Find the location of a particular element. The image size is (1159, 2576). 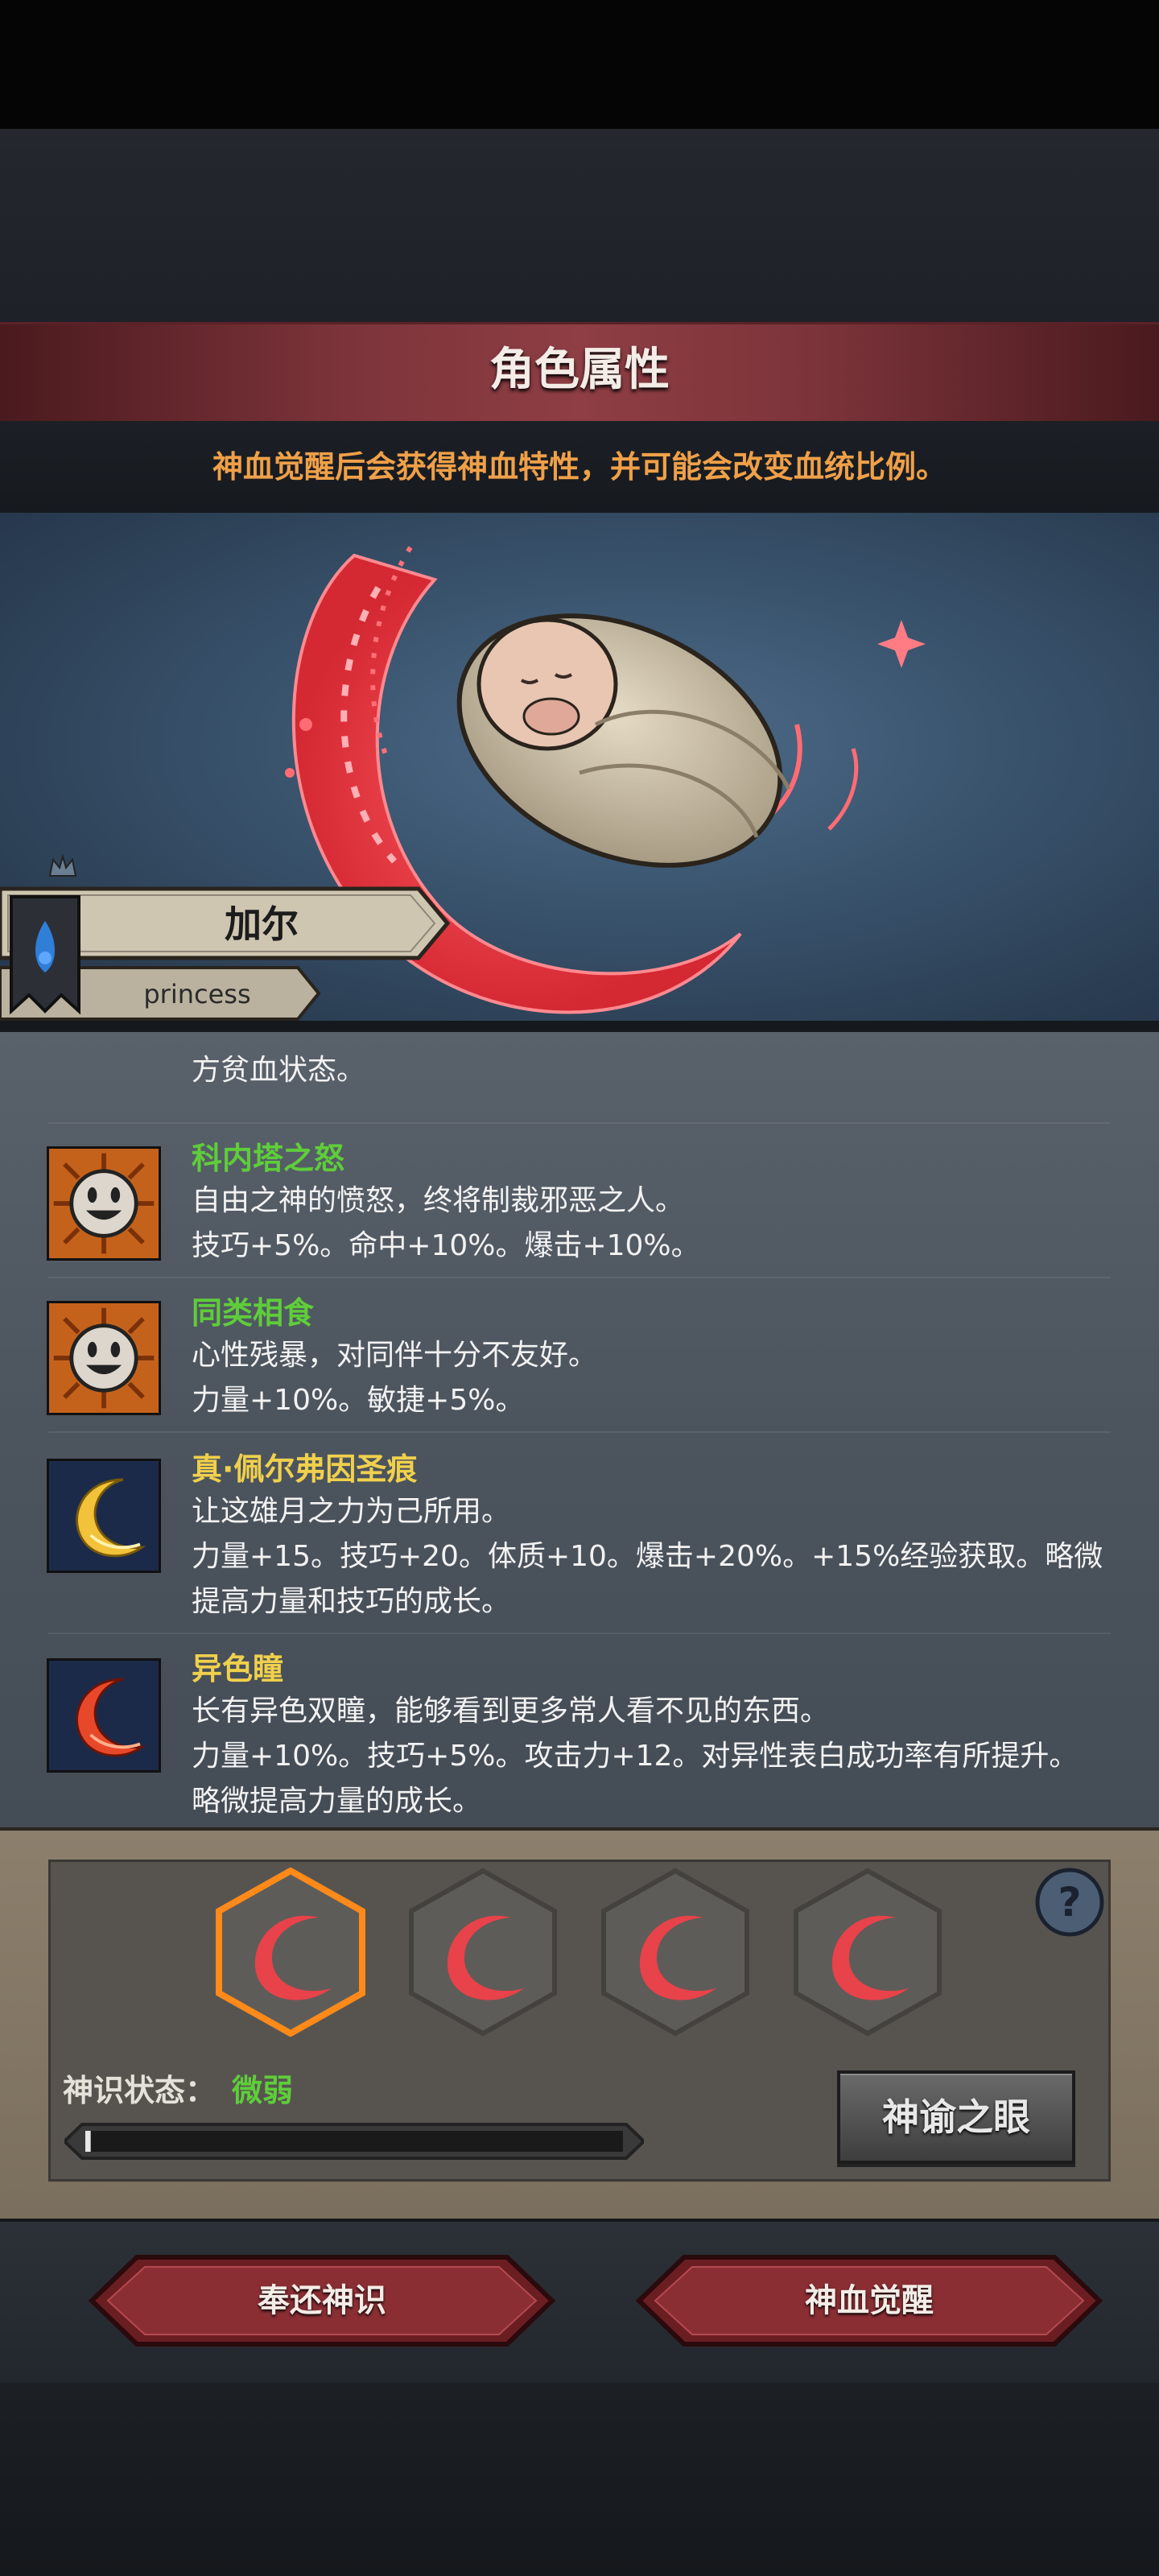

trait-name: 科内塔之怒 is located at coordinates (268, 1158).